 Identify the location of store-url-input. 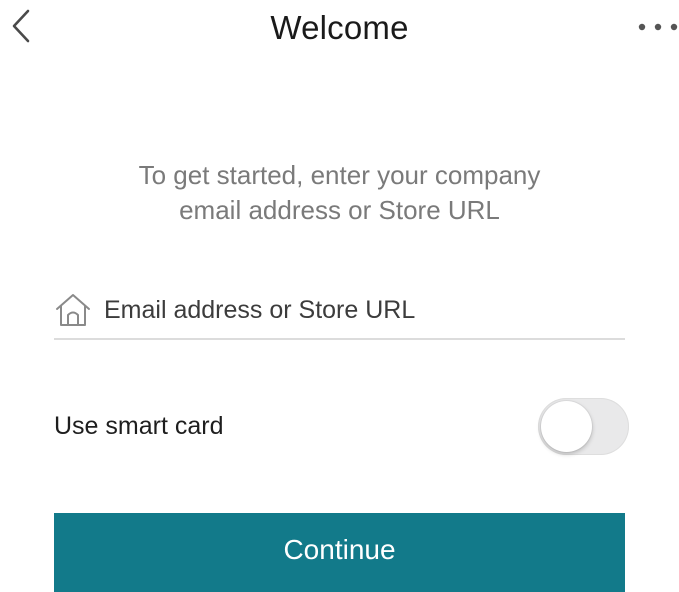
(364, 310).